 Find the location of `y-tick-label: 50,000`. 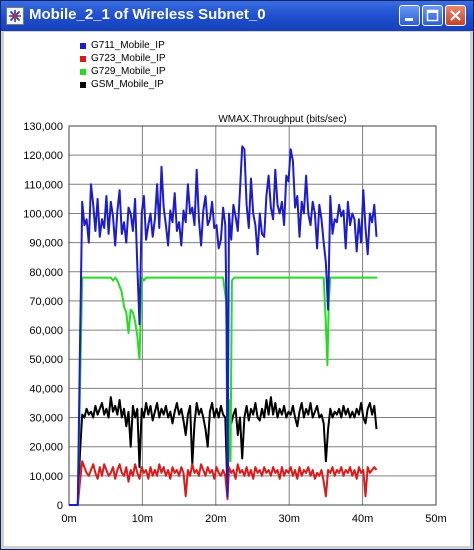

y-tick-label: 50,000 is located at coordinates (46, 360).